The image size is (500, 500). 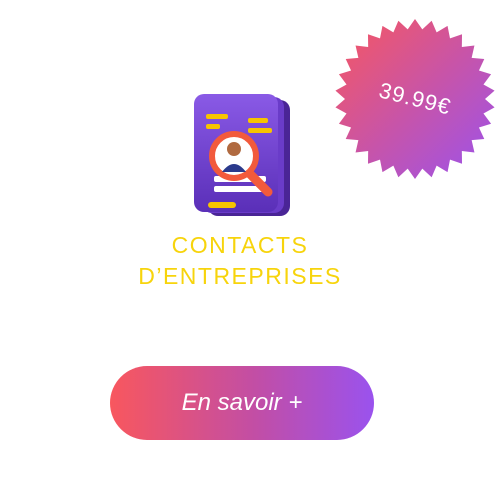 I want to click on product-title-line-1: CONTACTS, so click(x=240, y=245).